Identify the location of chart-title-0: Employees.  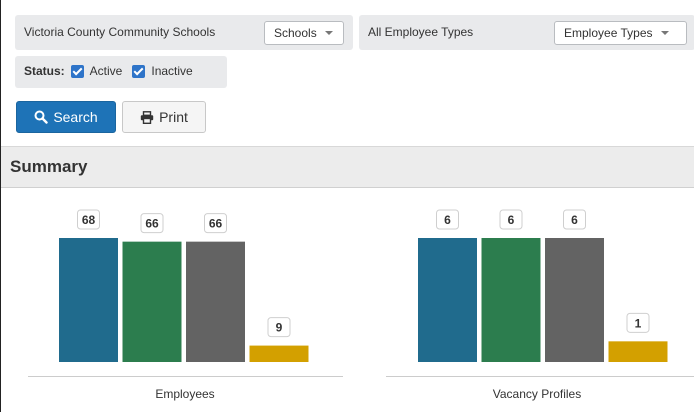
(184, 394).